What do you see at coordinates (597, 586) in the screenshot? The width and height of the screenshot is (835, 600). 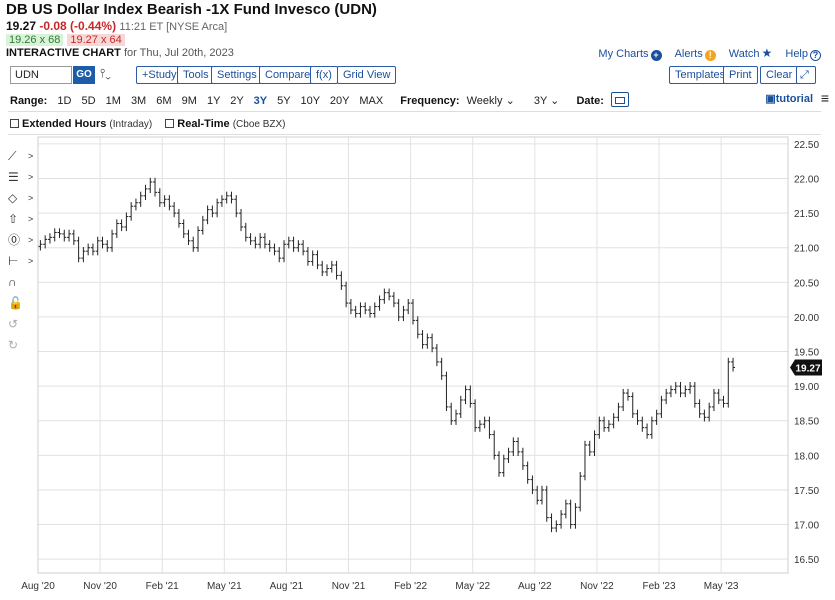 I see `x-tick-label: Nov '22` at bounding box center [597, 586].